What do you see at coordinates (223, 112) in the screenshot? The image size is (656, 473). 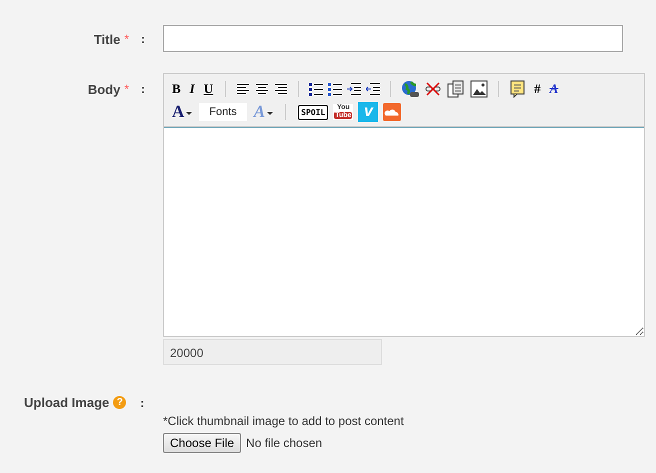 I see `fonts-dropdown: Fonts` at bounding box center [223, 112].